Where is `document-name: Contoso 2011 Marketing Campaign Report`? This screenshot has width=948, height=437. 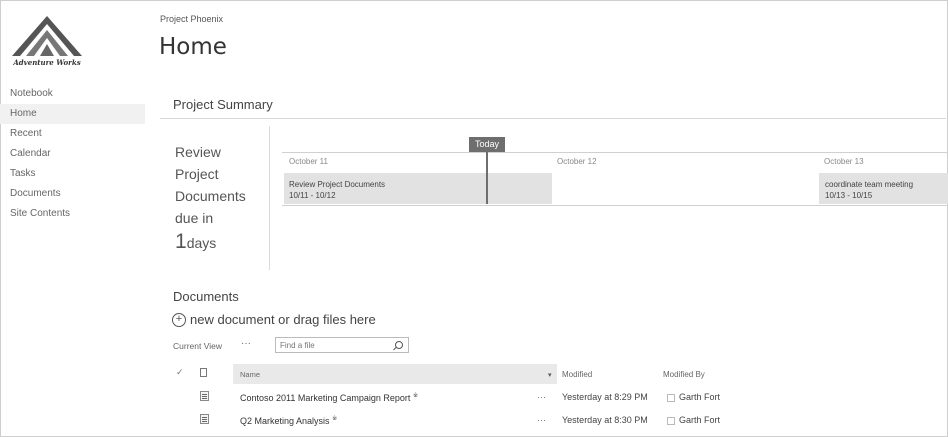 document-name: Contoso 2011 Marketing Campaign Report is located at coordinates (325, 398).